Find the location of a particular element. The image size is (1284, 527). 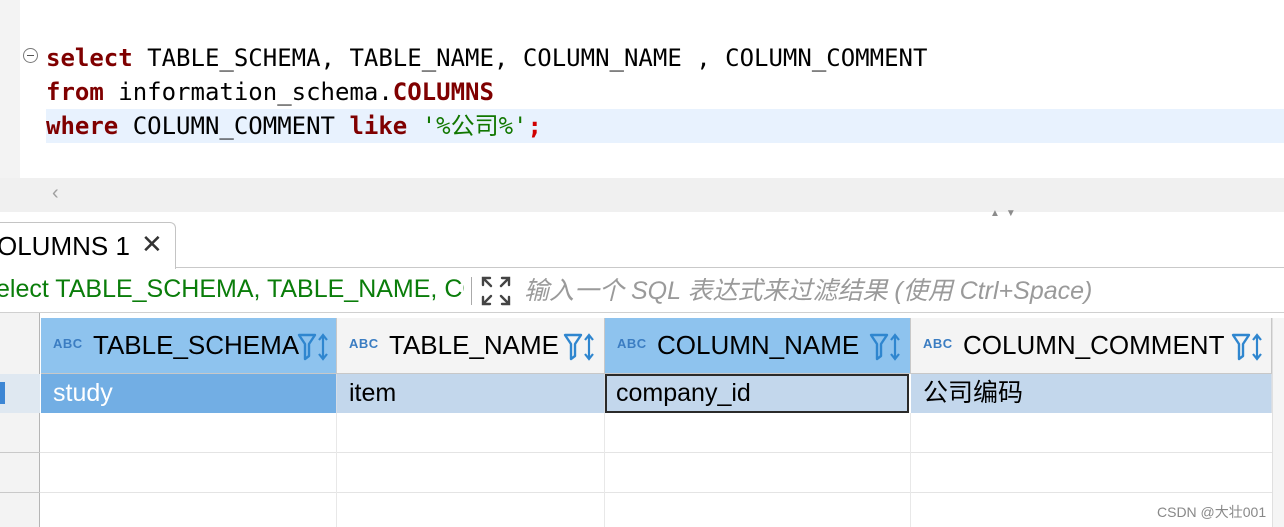

fold-collapse-icon is located at coordinates (30, 55).